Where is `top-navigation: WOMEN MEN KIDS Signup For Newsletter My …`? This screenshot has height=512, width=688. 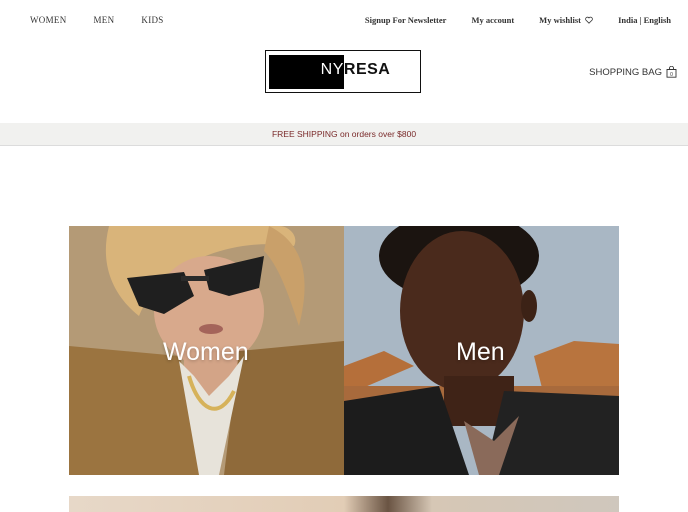 top-navigation: WOMEN MEN KIDS Signup For Newsletter My … is located at coordinates (344, 20).